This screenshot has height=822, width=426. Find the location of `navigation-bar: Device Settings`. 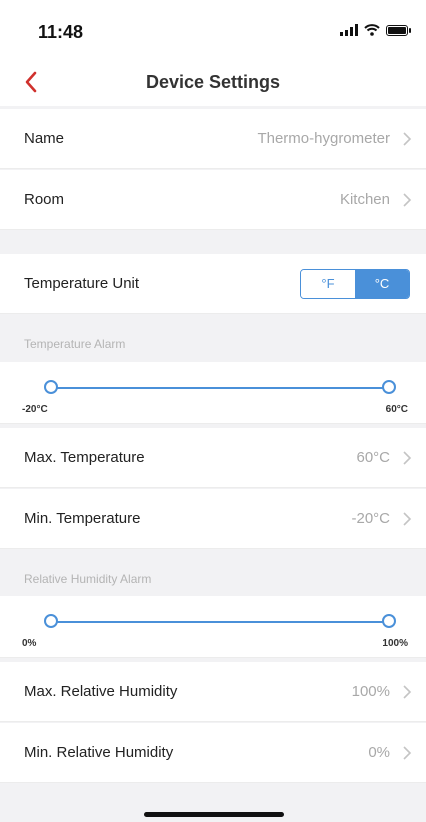

navigation-bar: Device Settings is located at coordinates (213, 83).